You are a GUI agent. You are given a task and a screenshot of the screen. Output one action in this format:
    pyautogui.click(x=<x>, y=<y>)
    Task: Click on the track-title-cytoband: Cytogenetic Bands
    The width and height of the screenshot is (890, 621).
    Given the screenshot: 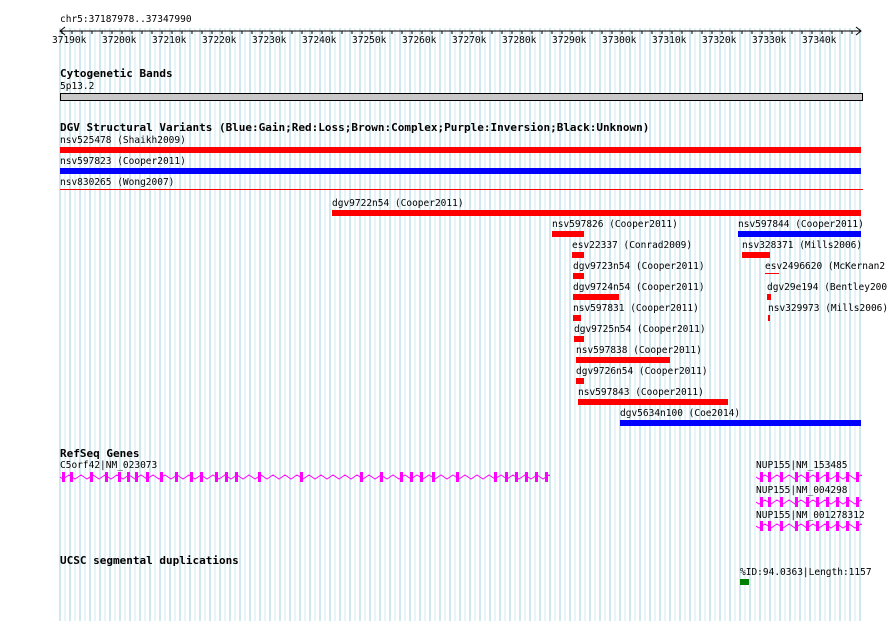 What is the action you would take?
    pyautogui.click(x=116, y=73)
    